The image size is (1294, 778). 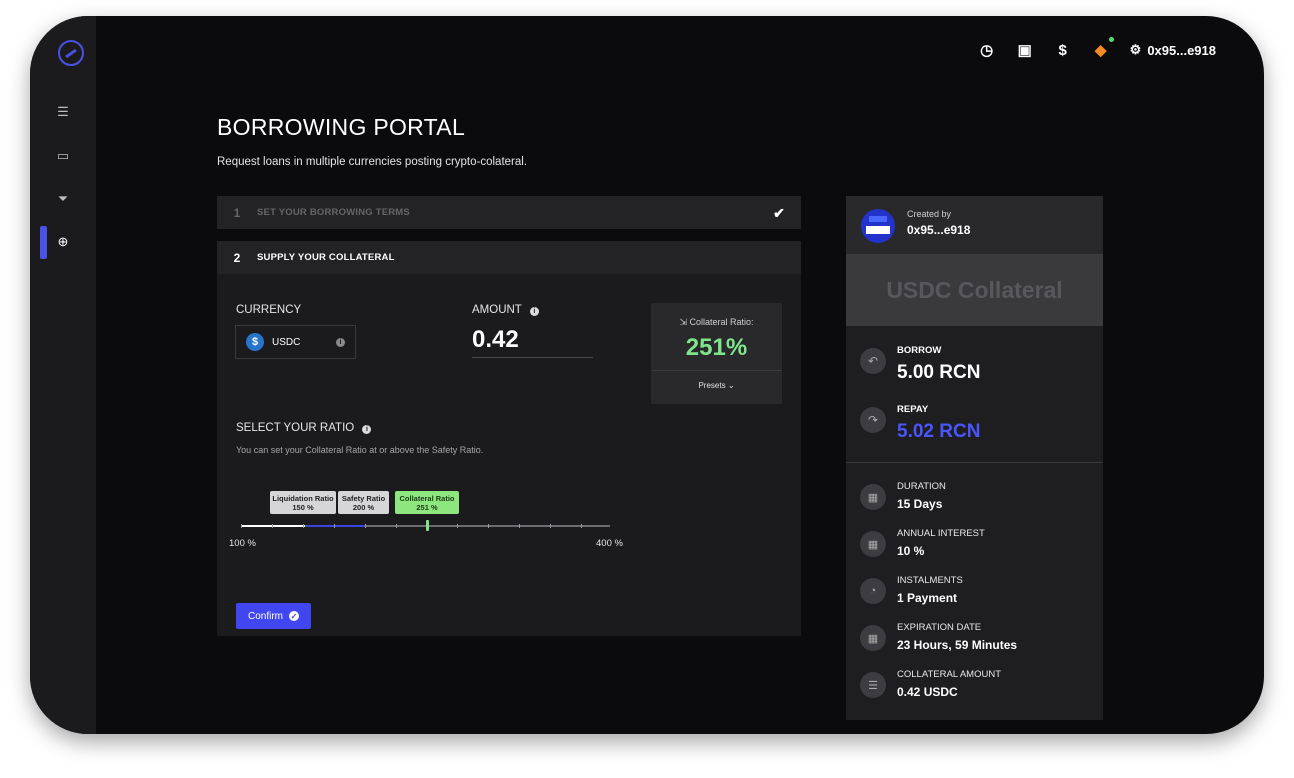 What do you see at coordinates (333, 212) in the screenshot?
I see `step-label: SET YOUR BORROWING TERMS` at bounding box center [333, 212].